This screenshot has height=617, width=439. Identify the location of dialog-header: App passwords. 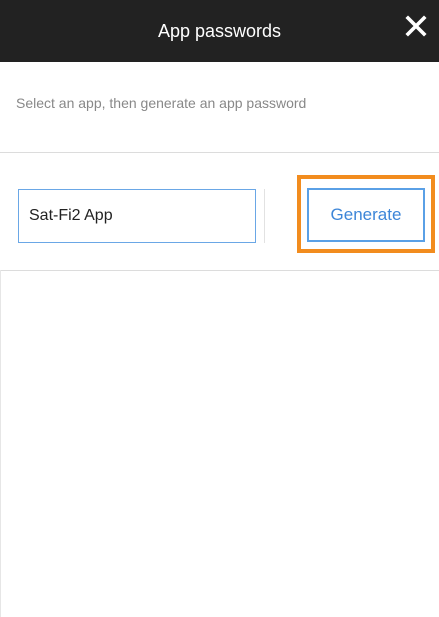
(219, 31).